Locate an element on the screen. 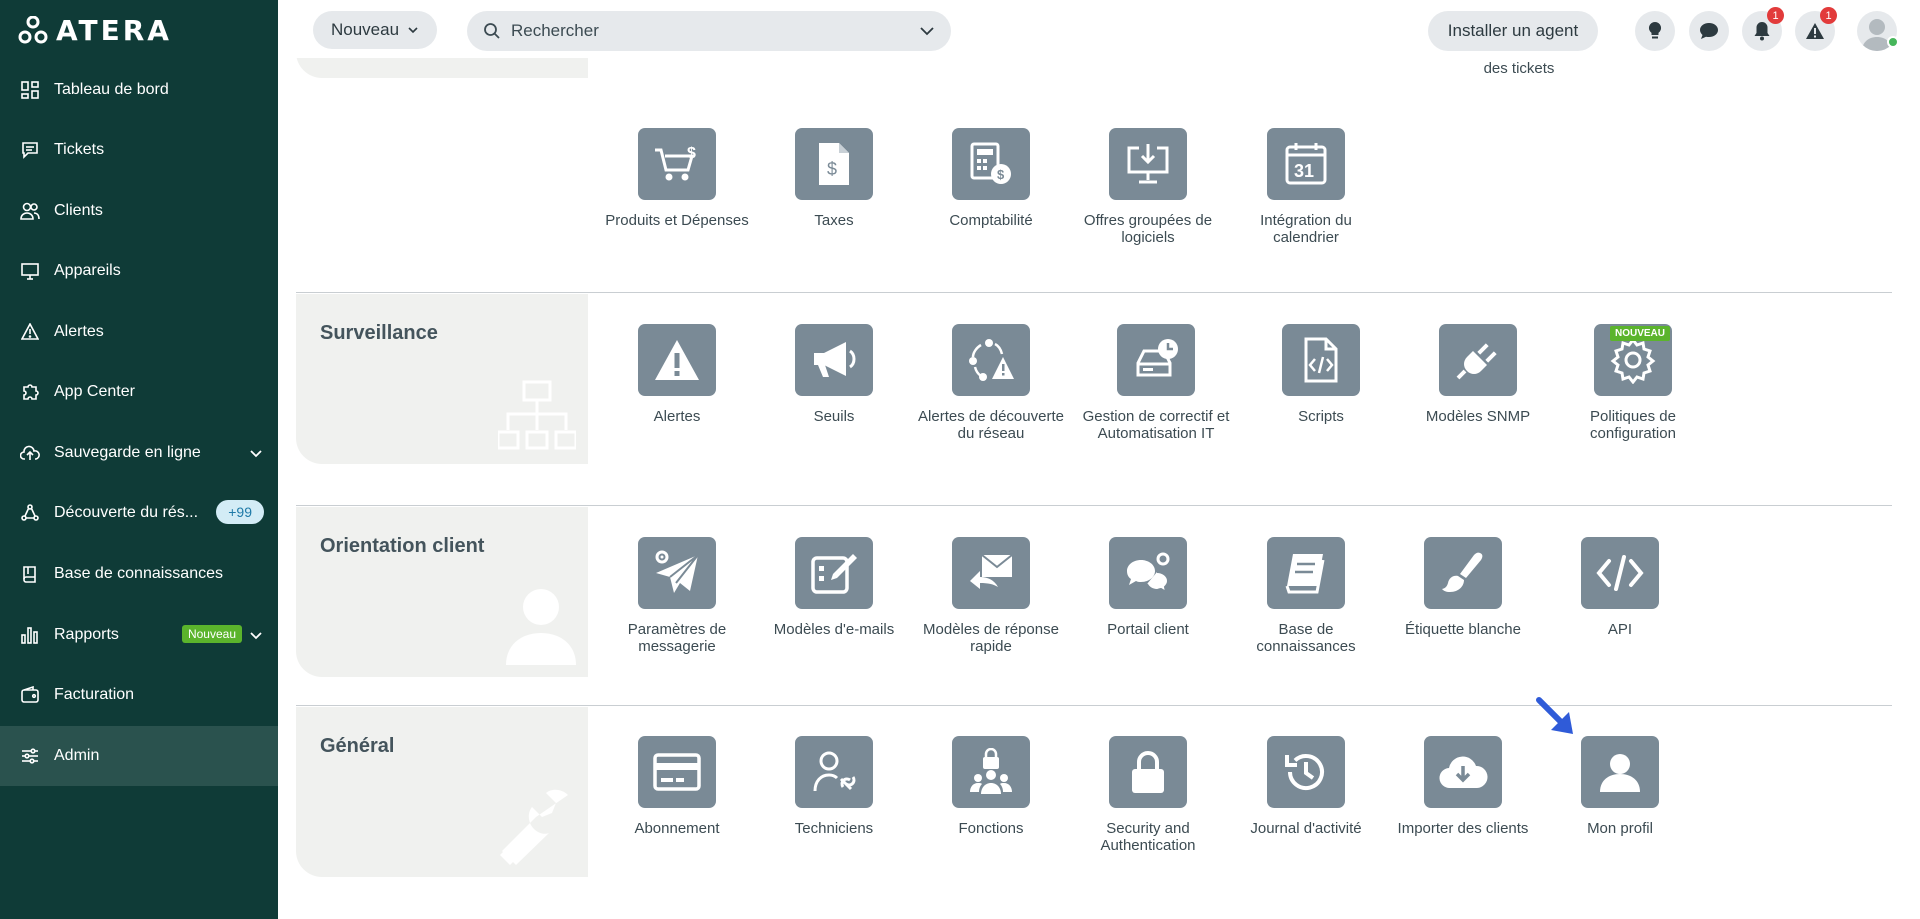 The image size is (1920, 919). tile-technicians: Techniciens is located at coordinates (834, 786).